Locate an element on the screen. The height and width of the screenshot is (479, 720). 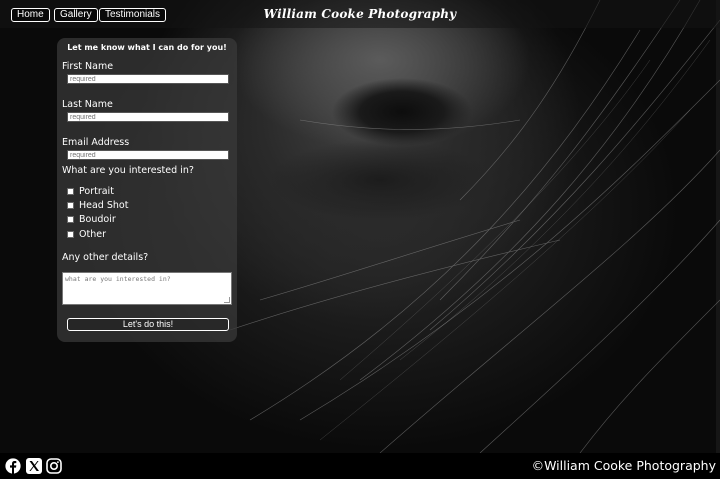
details-label: Any other details? is located at coordinates (105, 257).